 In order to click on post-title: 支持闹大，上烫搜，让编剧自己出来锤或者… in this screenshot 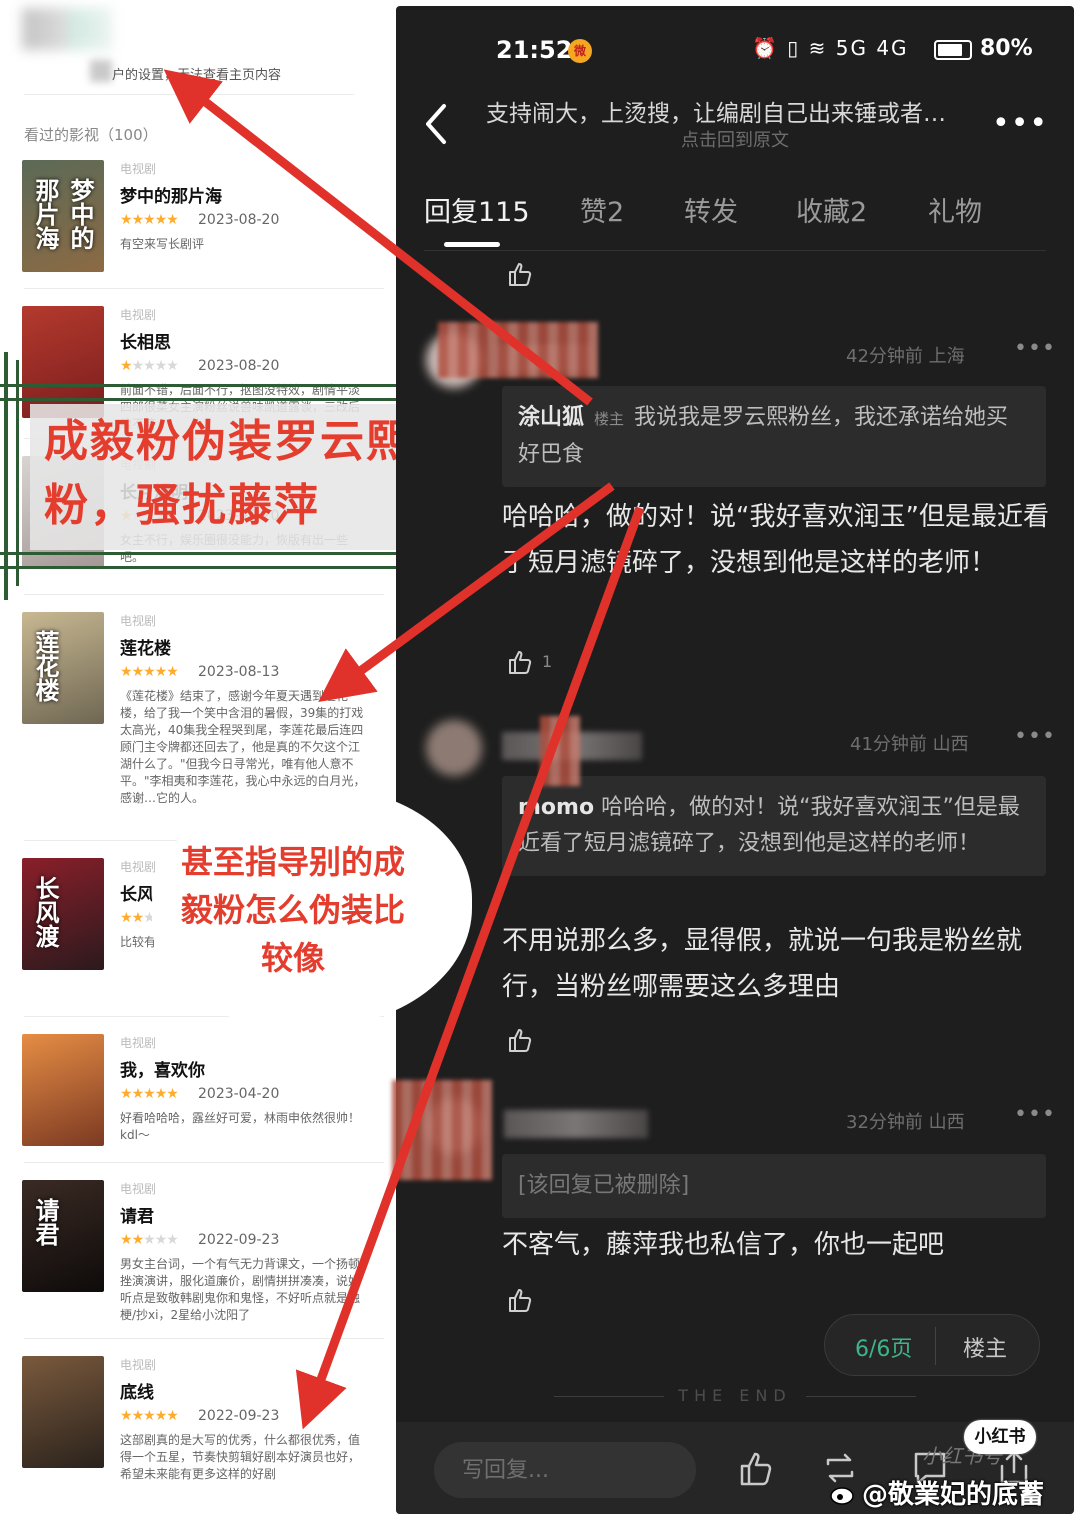, I will do `click(736, 111)`.